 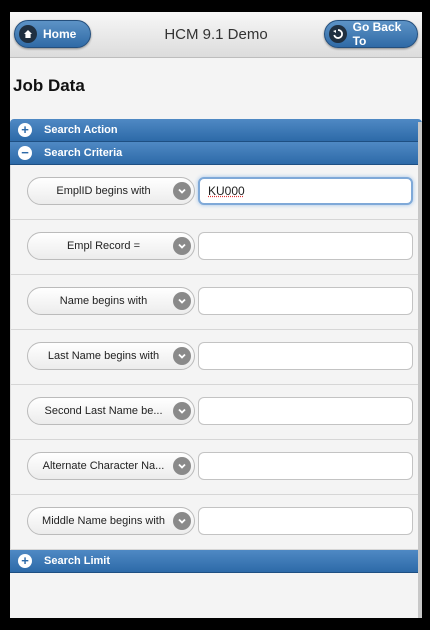 I want to click on alternate-character-name-input, so click(x=305, y=466).